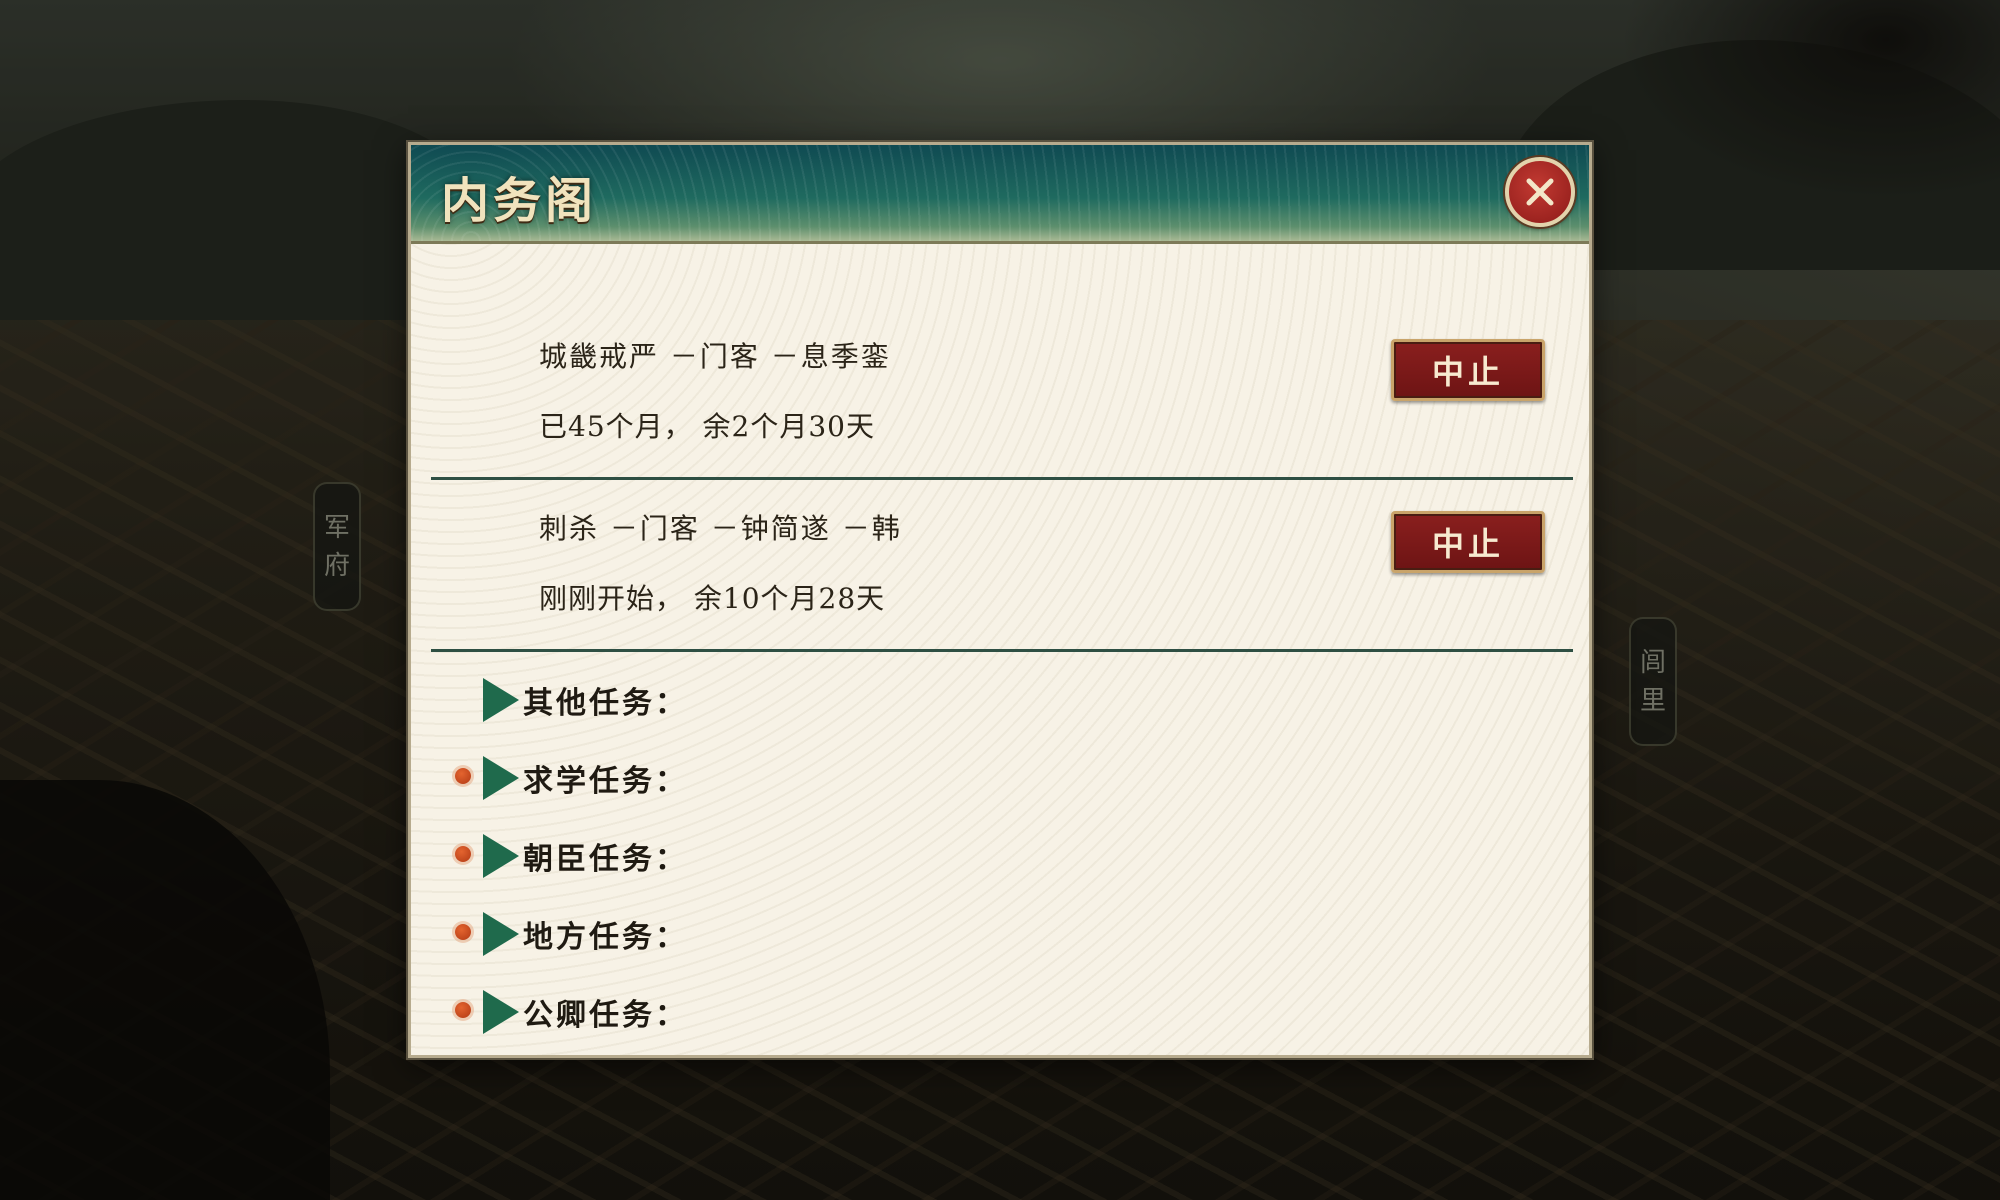 This screenshot has width=2000, height=1200. What do you see at coordinates (1002, 392) in the screenshot?
I see `task-row: 城畿戒严 －门客 －息季銮 已45个月， 余2个月30天 中止` at bounding box center [1002, 392].